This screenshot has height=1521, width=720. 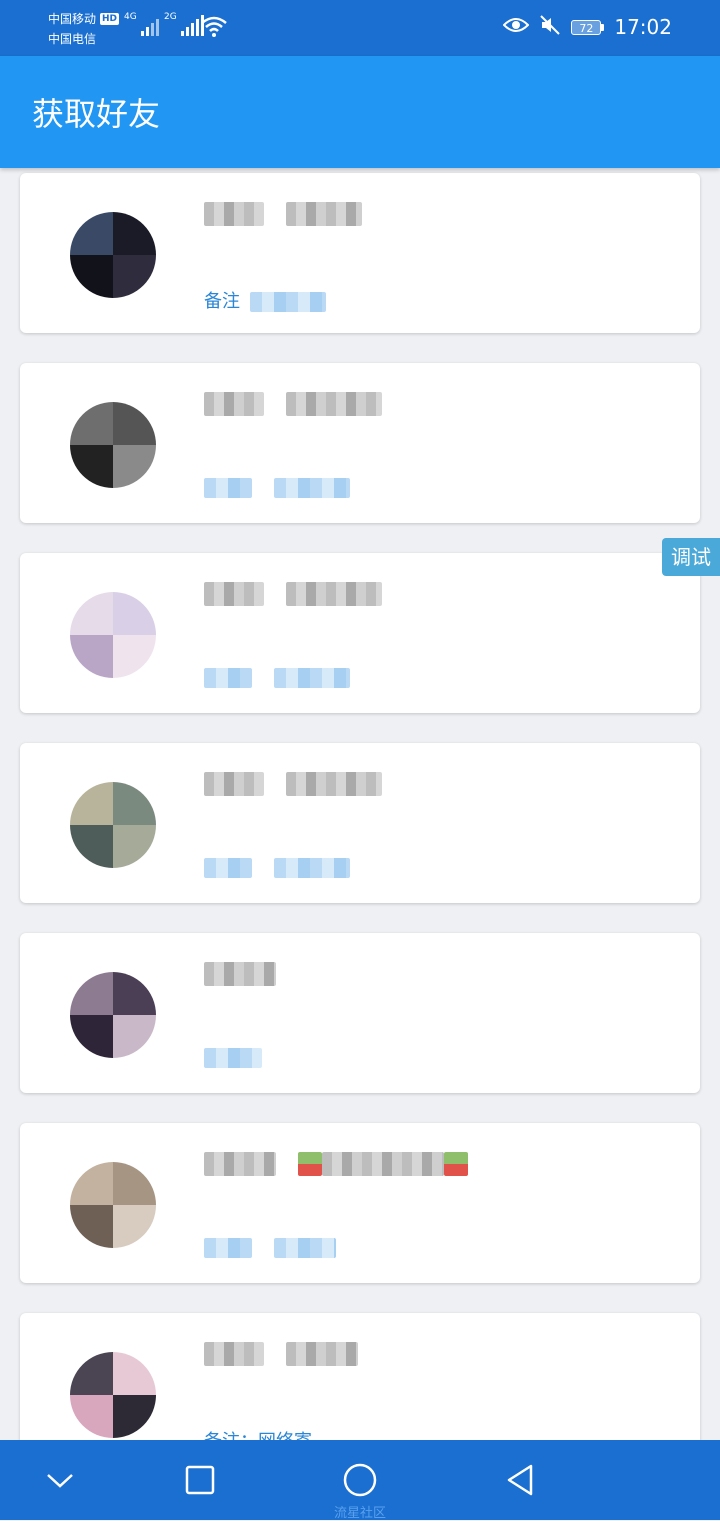 I want to click on signal-1-icon: 4G, so click(x=141, y=24).